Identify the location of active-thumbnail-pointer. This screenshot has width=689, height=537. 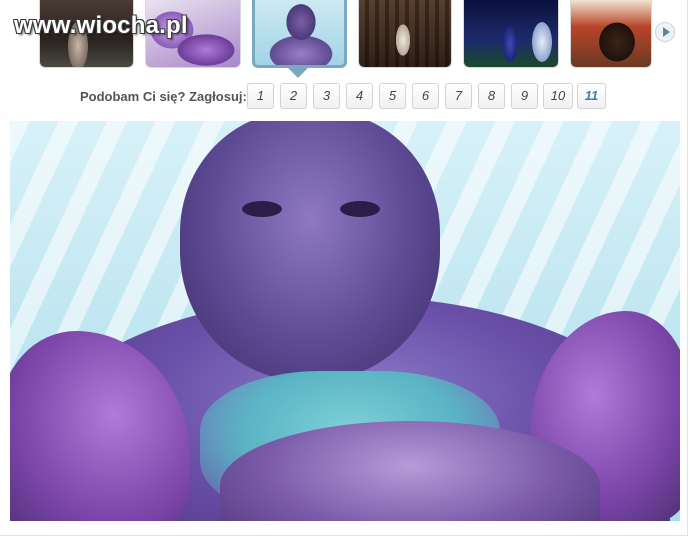
(298, 73).